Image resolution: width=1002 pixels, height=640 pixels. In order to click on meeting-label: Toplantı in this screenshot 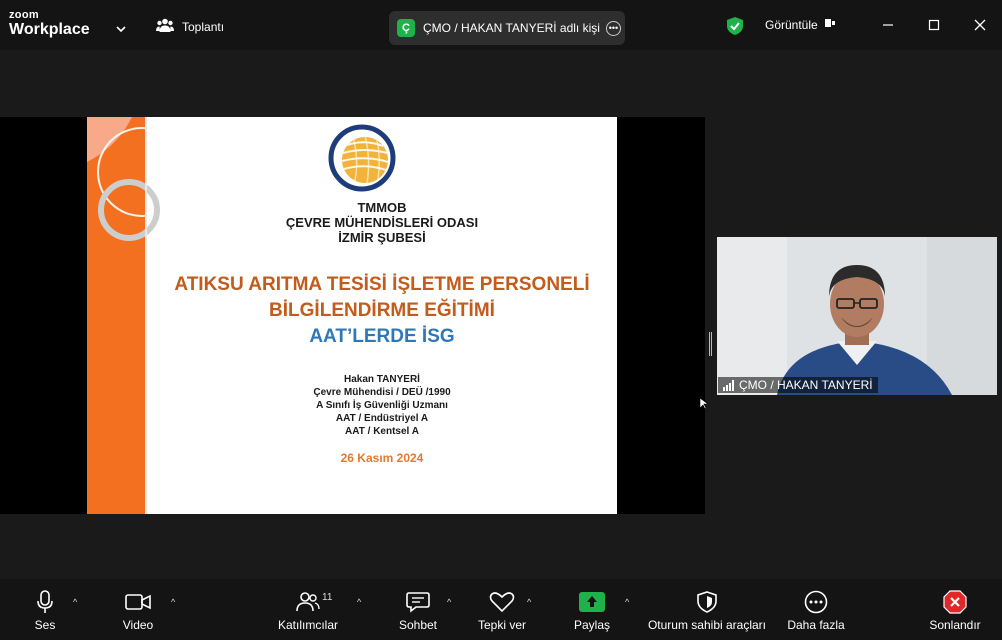, I will do `click(203, 26)`.